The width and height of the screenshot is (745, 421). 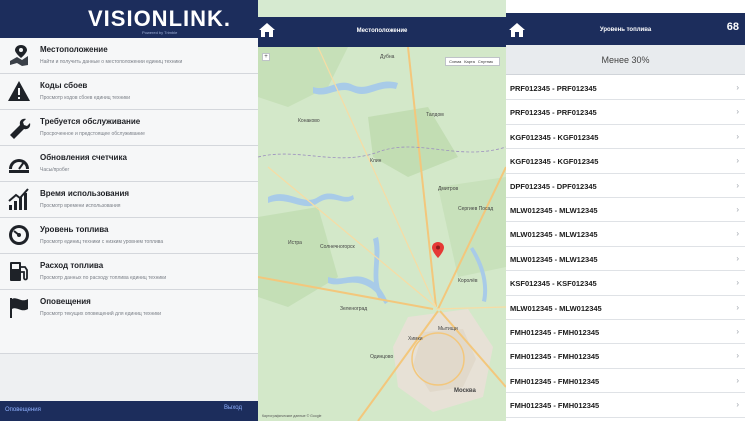 I want to click on menu-title: Коды сбоев, so click(x=64, y=85).